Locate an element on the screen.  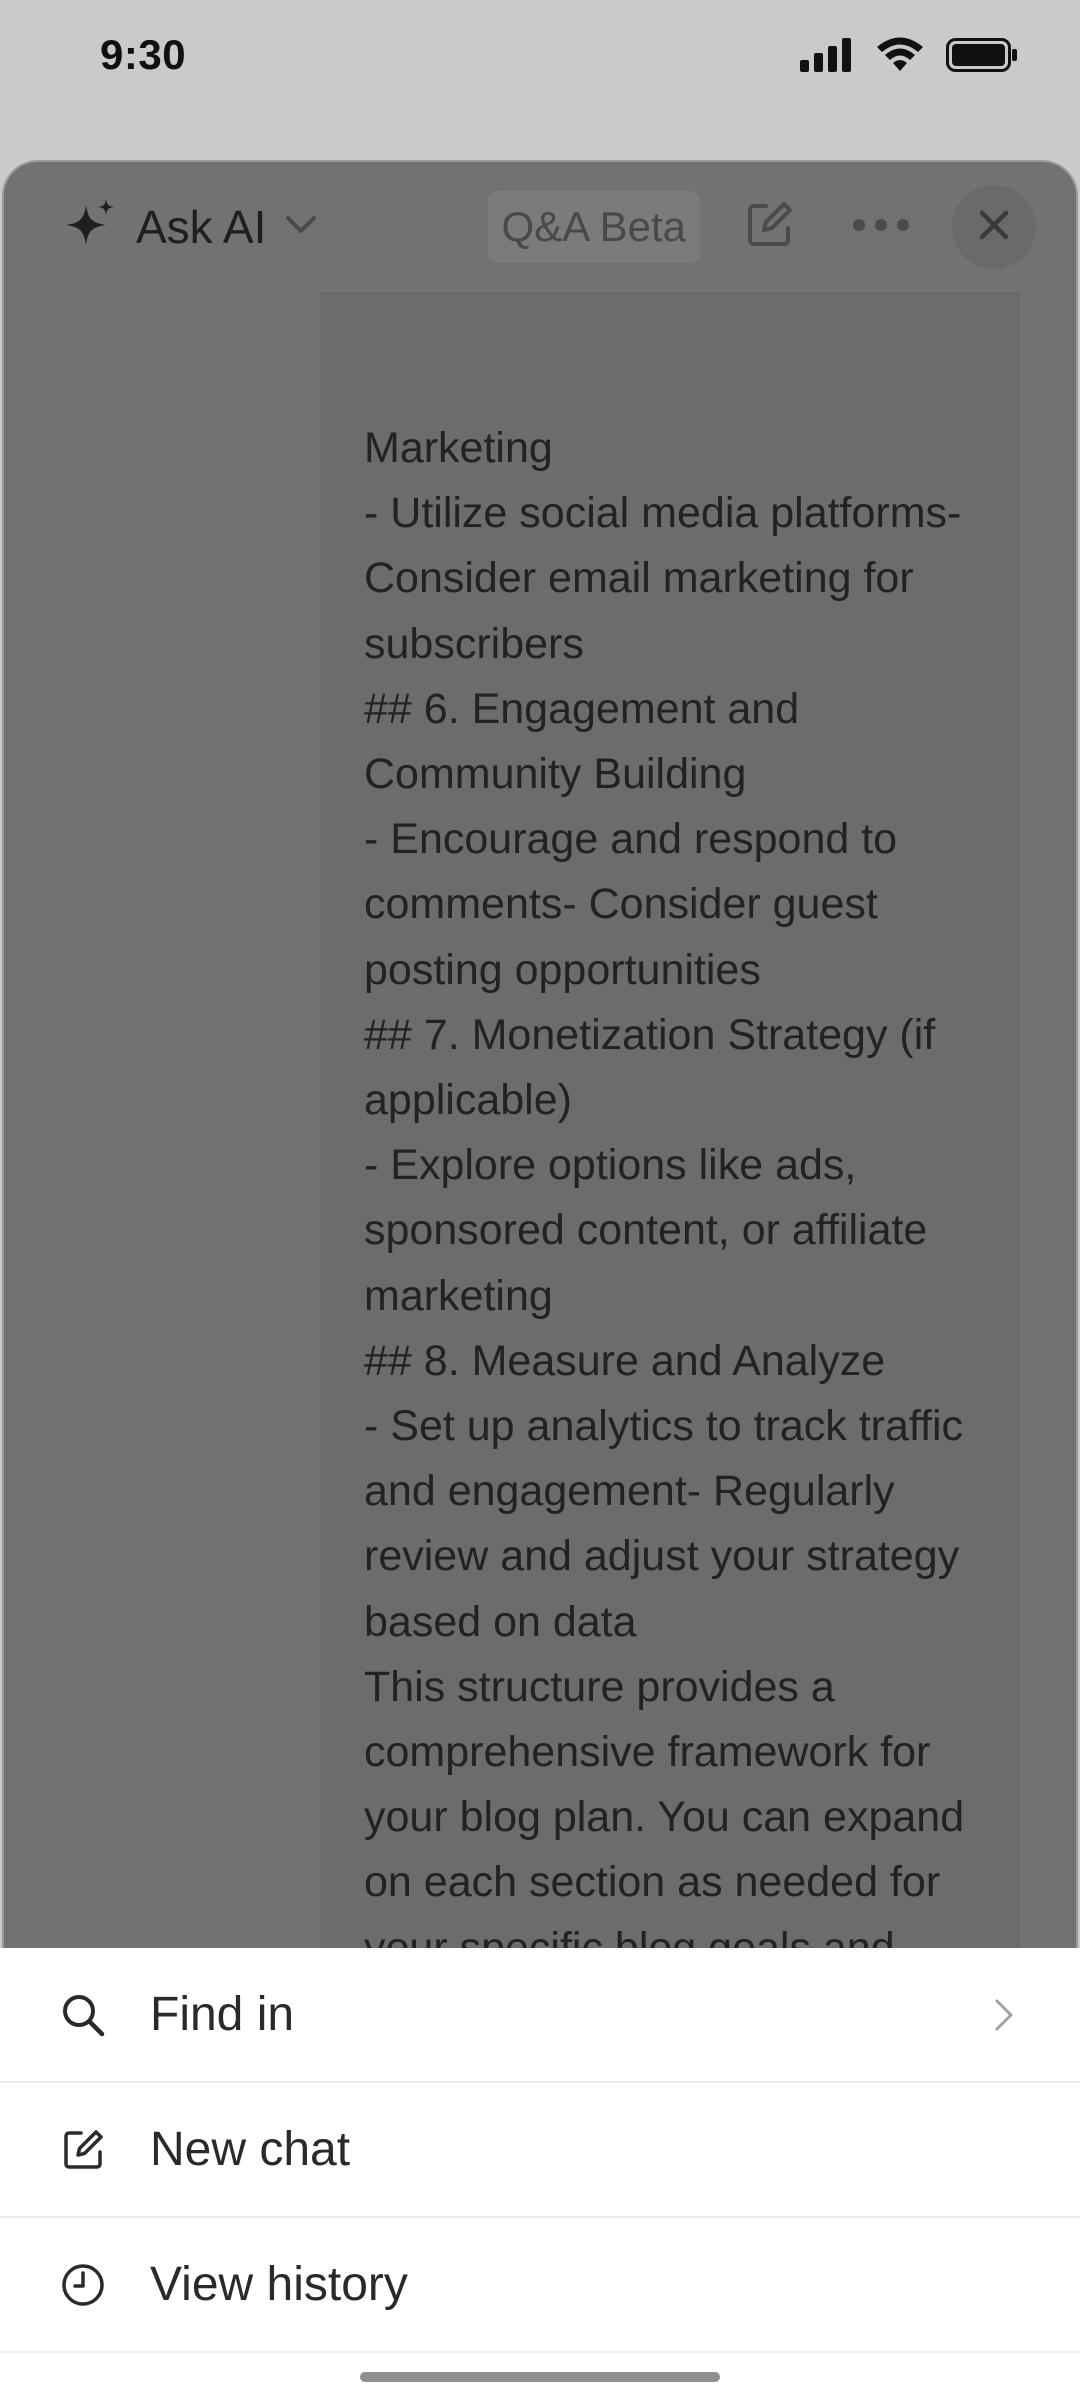
status-icons is located at coordinates (909, 55).